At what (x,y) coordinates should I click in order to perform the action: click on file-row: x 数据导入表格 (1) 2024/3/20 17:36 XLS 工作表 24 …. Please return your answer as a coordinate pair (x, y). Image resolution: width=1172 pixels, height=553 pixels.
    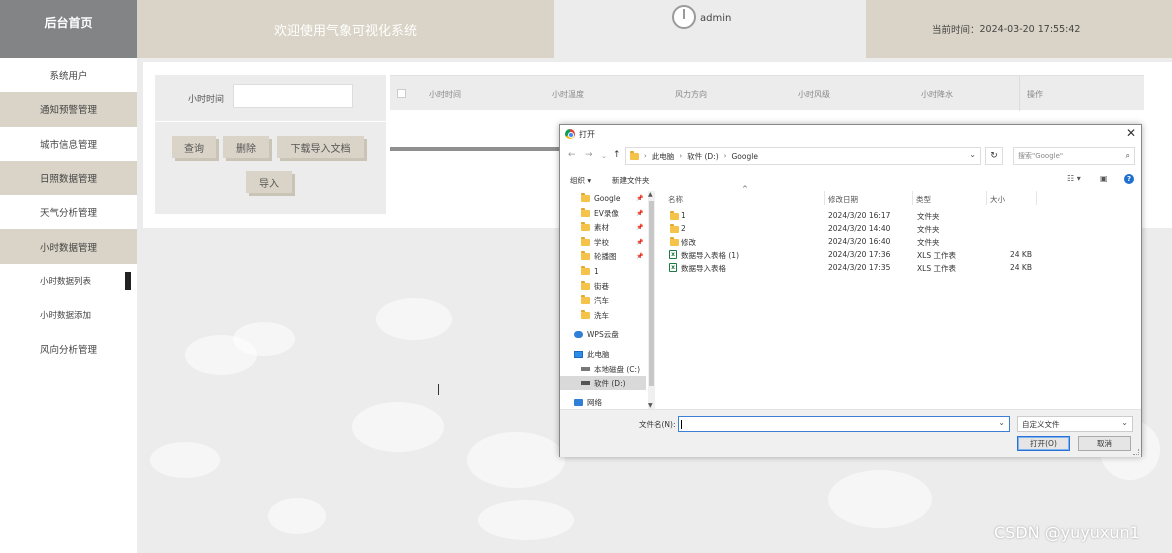
    Looking at the image, I should click on (901, 254).